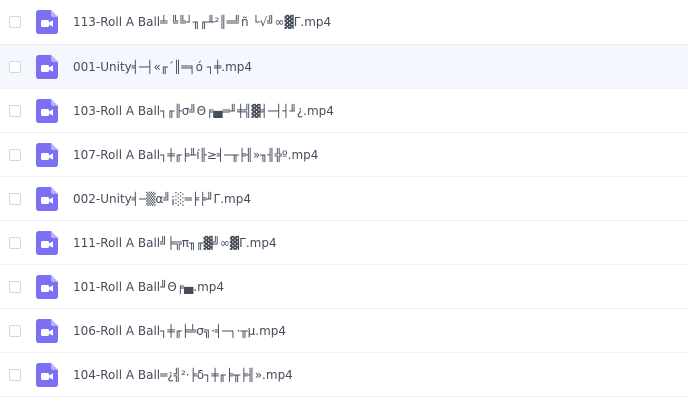 The height and width of the screenshot is (402, 688). I want to click on file-row: 001-Unity╡─┤«╓´║═╕ó ┐╪.mp4, so click(344, 67).